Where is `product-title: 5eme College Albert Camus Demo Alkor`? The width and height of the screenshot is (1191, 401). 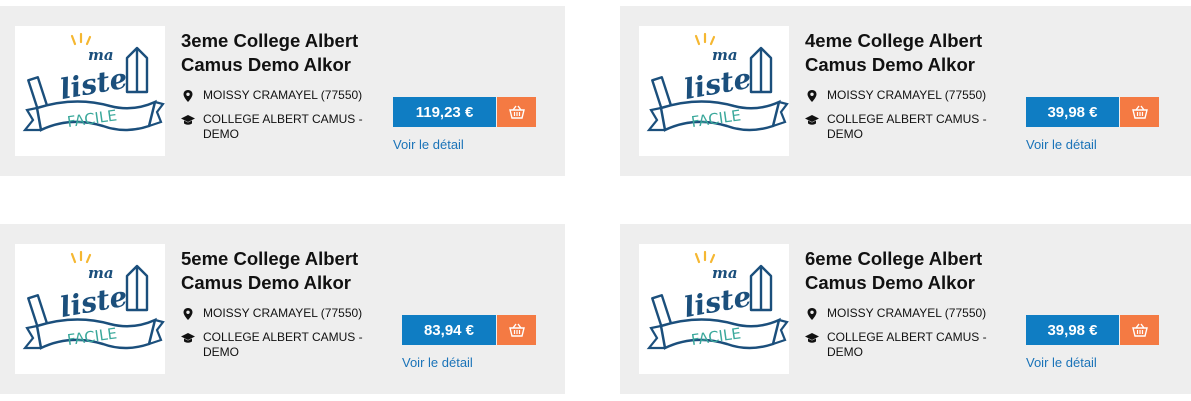 product-title: 5eme College Albert Camus Demo Alkor is located at coordinates (286, 271).